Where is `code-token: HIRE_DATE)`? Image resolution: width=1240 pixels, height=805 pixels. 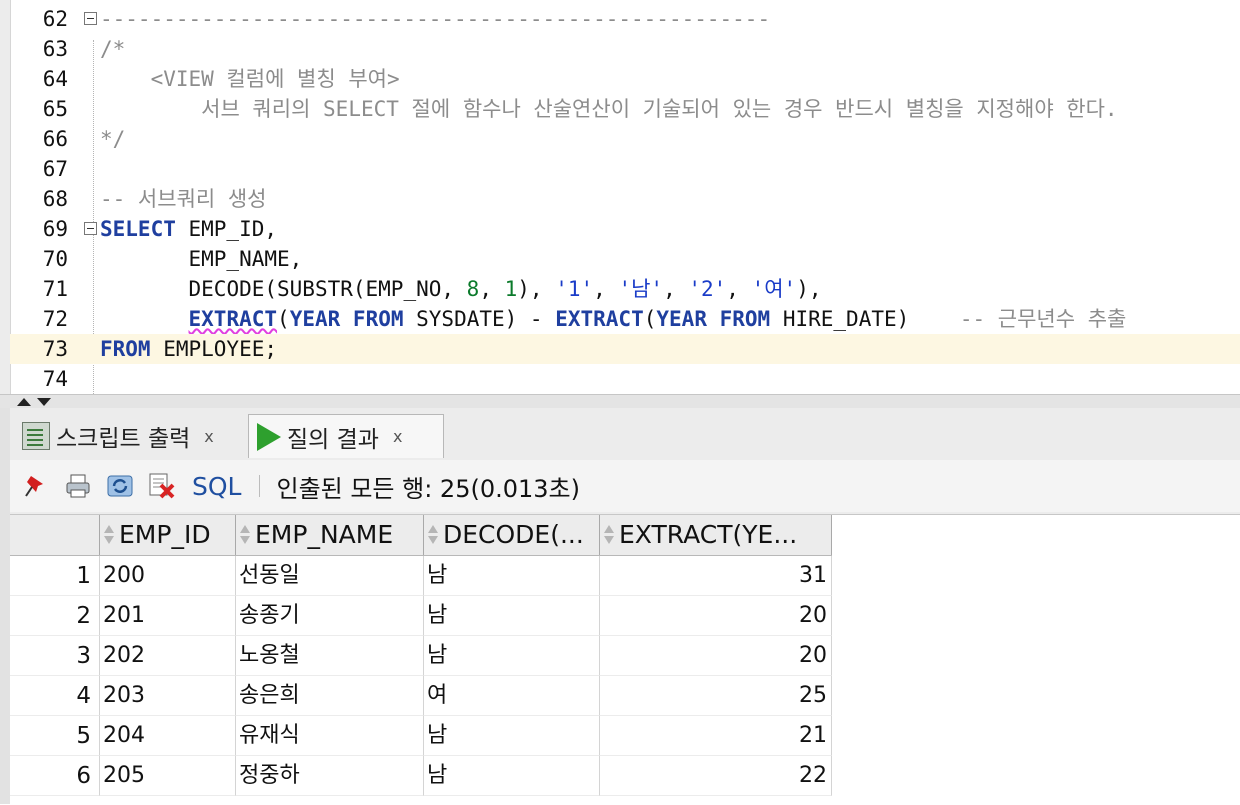
code-token: HIRE_DATE) is located at coordinates (840, 319).